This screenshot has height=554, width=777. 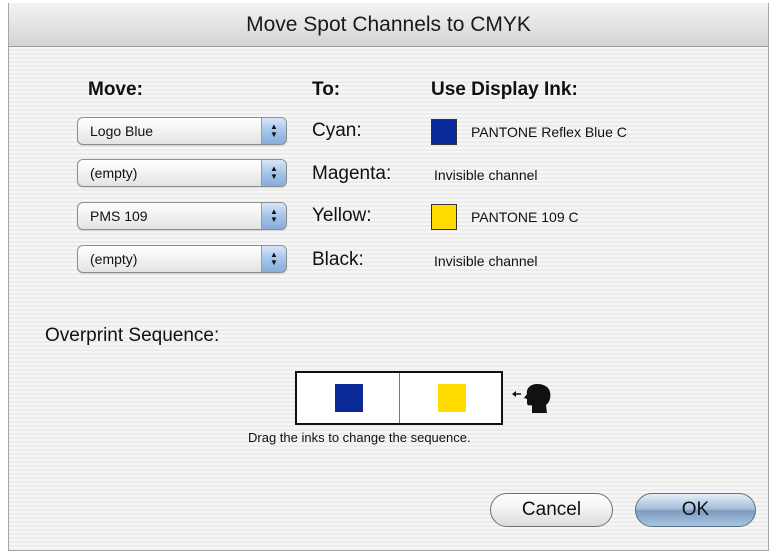 What do you see at coordinates (486, 175) in the screenshot?
I see `ink-name-magenta: Invisible channel` at bounding box center [486, 175].